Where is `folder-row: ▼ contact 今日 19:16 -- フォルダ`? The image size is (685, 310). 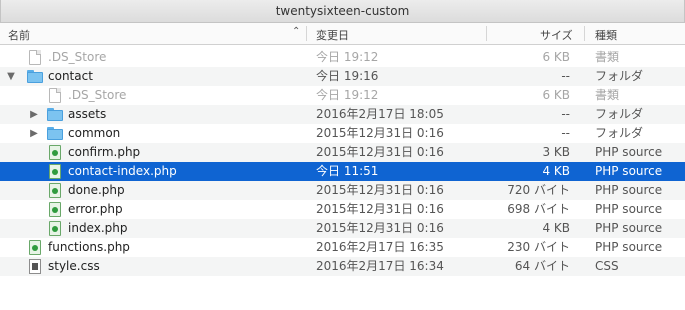 folder-row: ▼ contact 今日 19:16 -- フォルダ is located at coordinates (342, 76).